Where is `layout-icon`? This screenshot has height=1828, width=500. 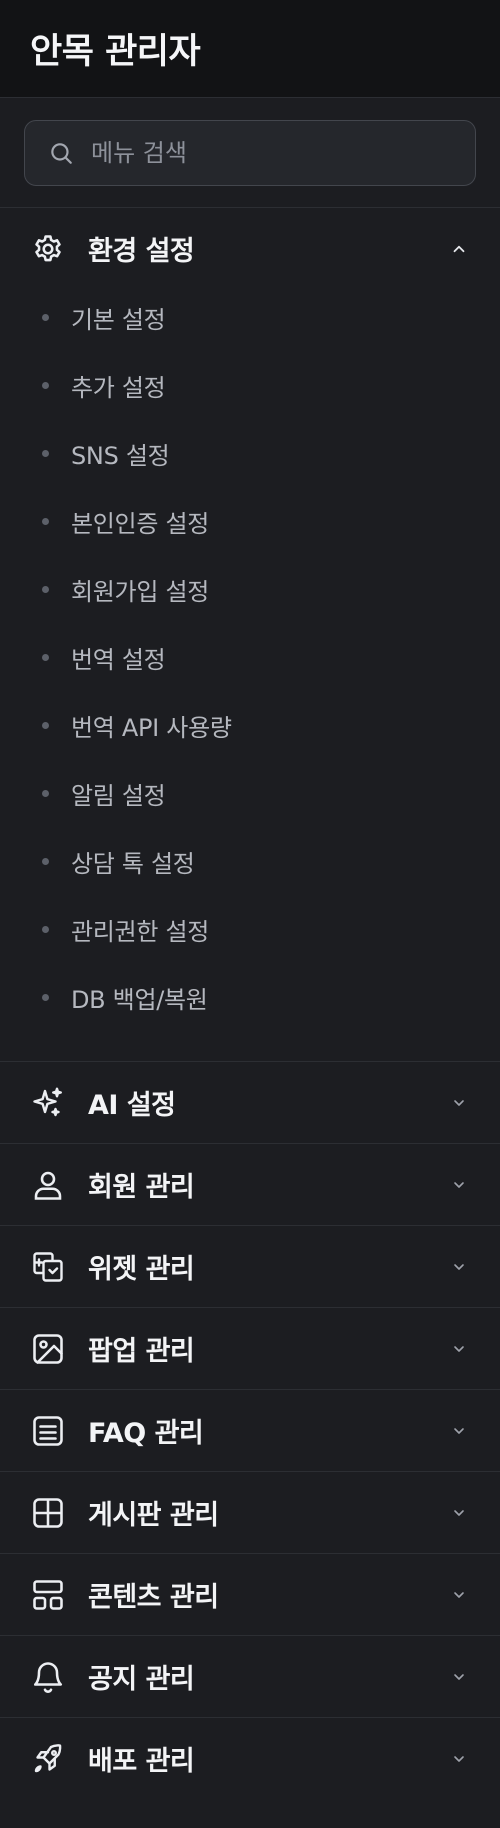
layout-icon is located at coordinates (48, 1595).